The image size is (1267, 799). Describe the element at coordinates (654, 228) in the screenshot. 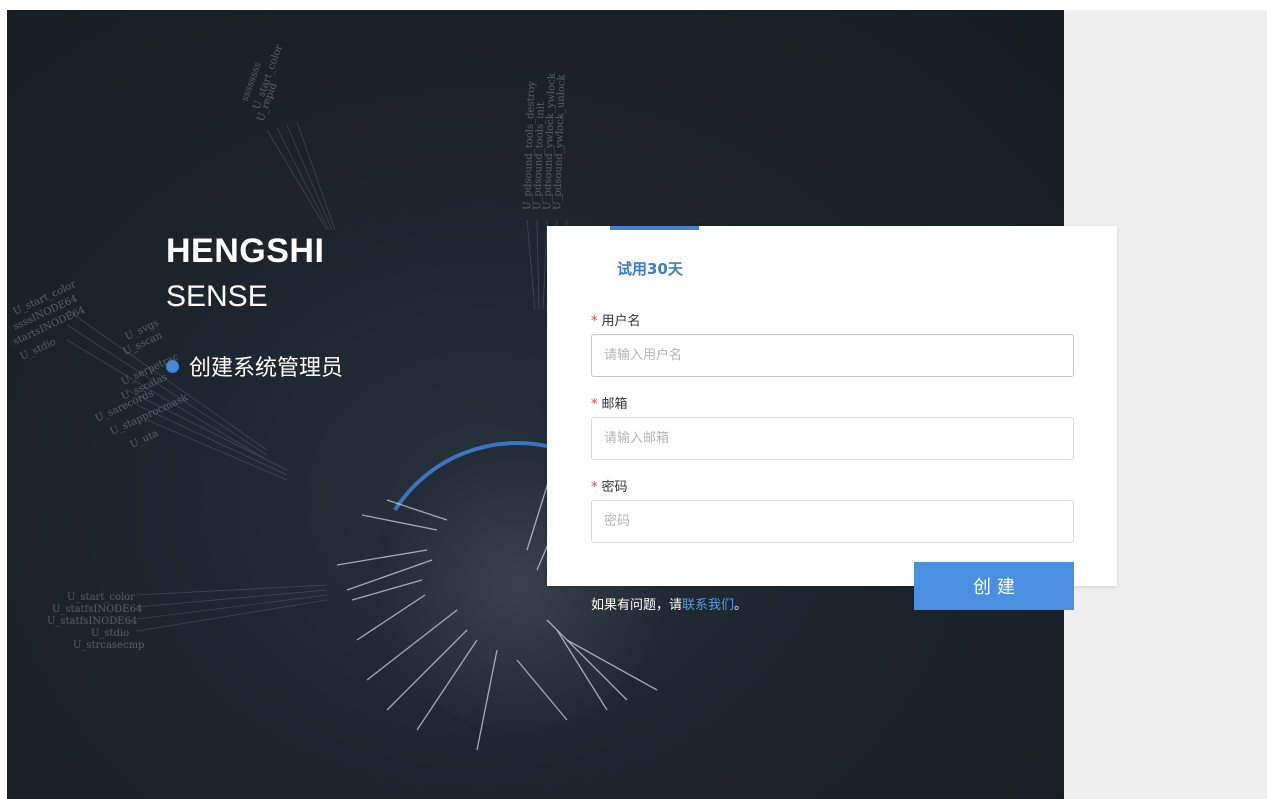

I see `tab-active-indicator` at that location.